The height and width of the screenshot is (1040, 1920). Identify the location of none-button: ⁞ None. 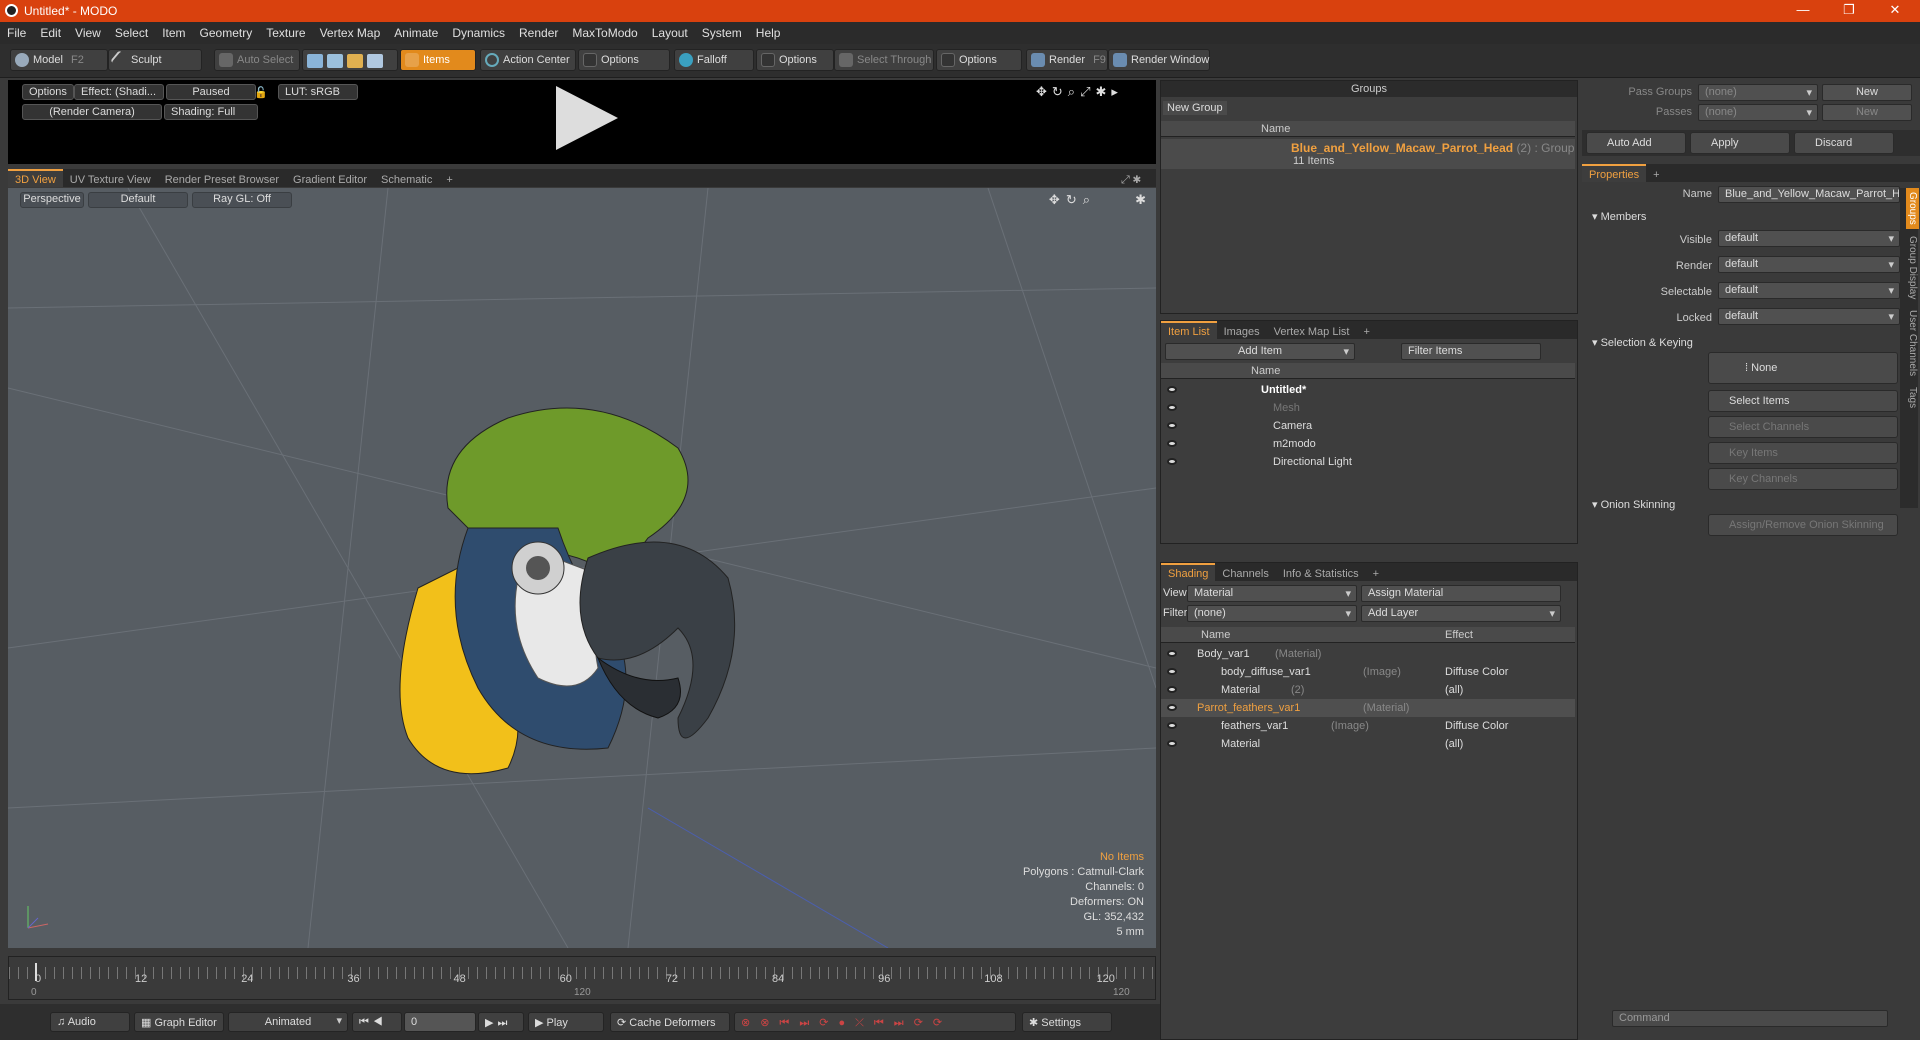
(1803, 368).